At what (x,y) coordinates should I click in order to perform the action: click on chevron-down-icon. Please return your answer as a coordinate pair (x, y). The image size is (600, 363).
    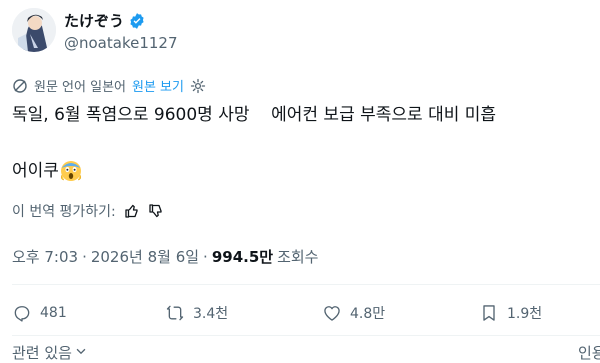
    Looking at the image, I should click on (81, 353).